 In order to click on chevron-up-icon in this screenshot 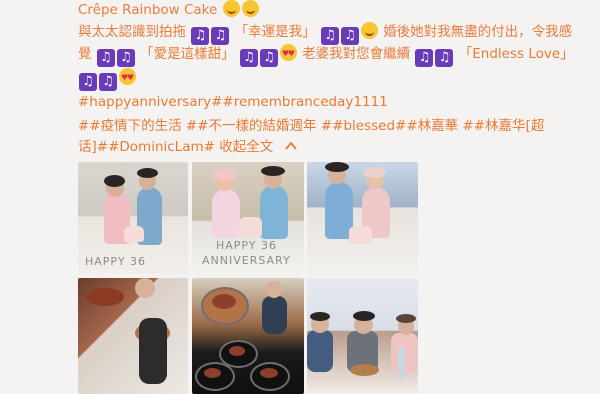, I will do `click(290, 147)`.